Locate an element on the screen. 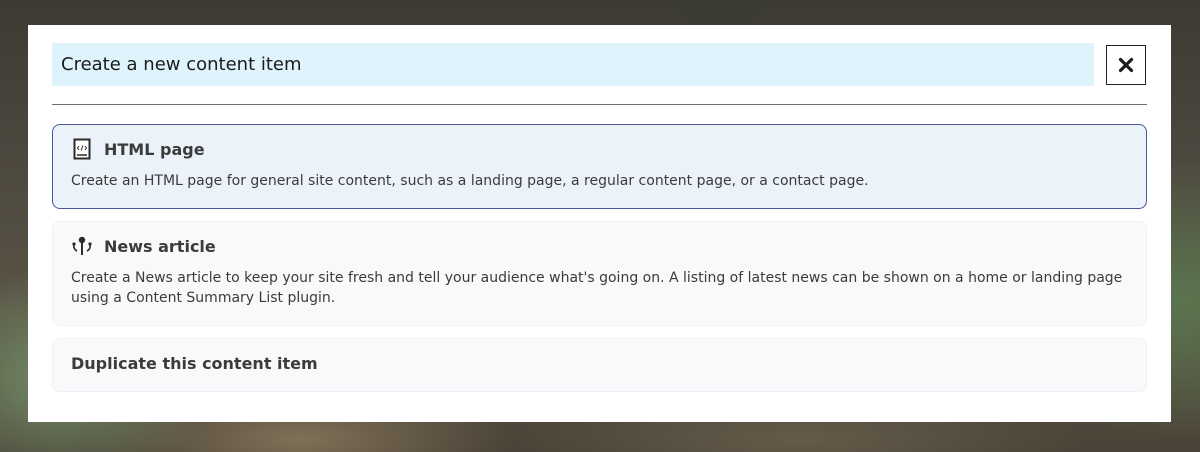  header-divider is located at coordinates (599, 104).